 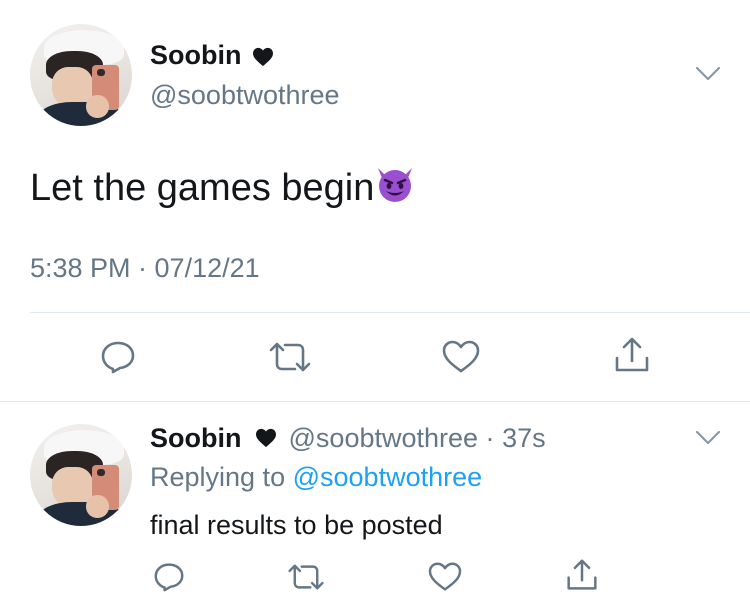 I want to click on reply-text: final results to be posted, so click(x=296, y=525).